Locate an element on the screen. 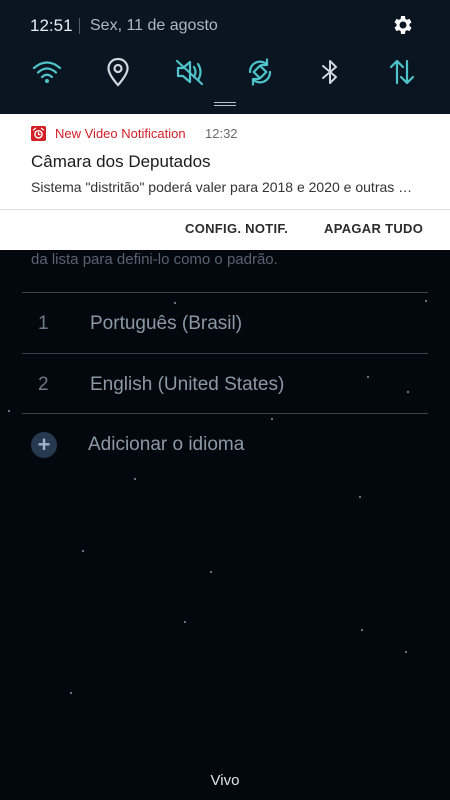  bluetooth-icon is located at coordinates (330, 72).